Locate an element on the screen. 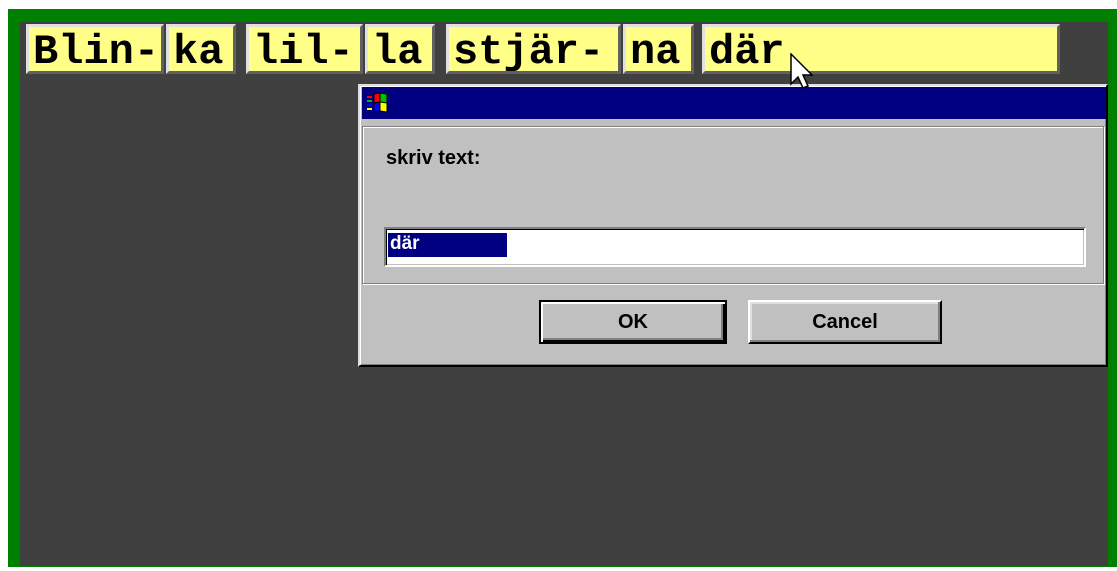 The height and width of the screenshot is (571, 1117). dialog-title-bar is located at coordinates (734, 103).